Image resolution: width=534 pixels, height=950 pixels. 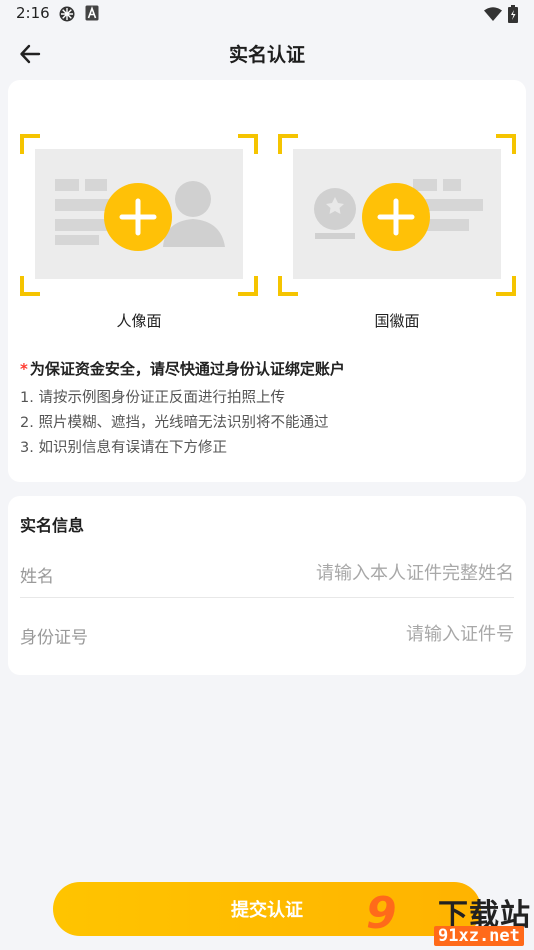 What do you see at coordinates (37, 577) in the screenshot?
I see `name-label: 姓名` at bounding box center [37, 577].